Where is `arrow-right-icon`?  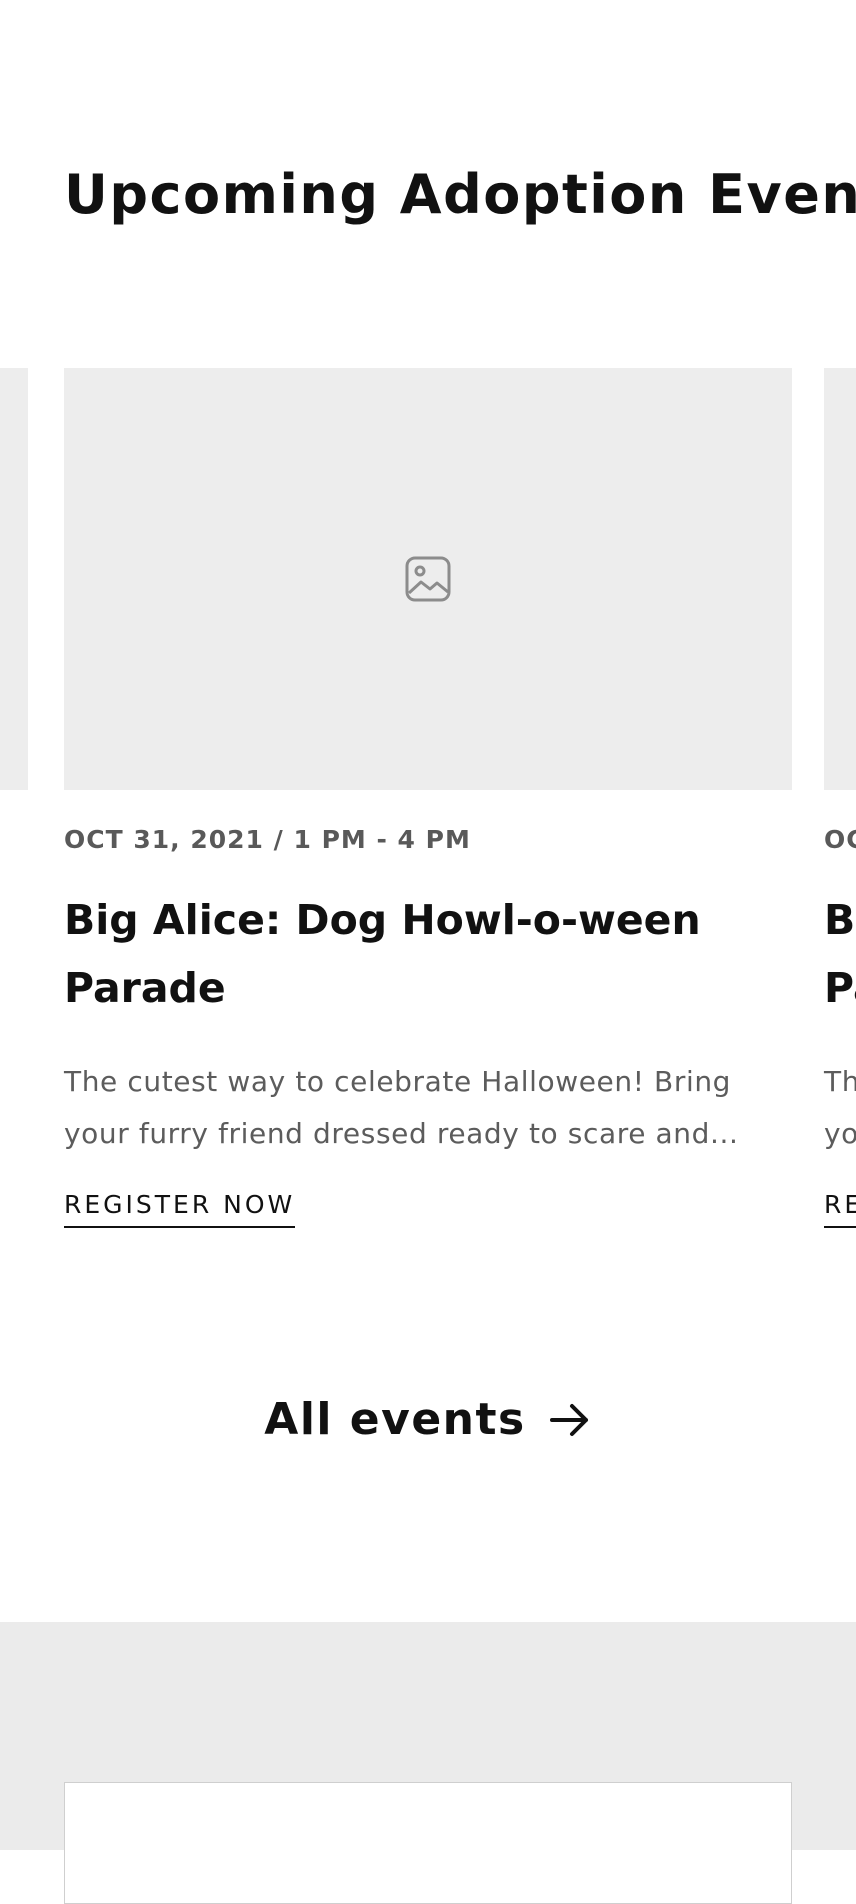 arrow-right-icon is located at coordinates (568, 1420).